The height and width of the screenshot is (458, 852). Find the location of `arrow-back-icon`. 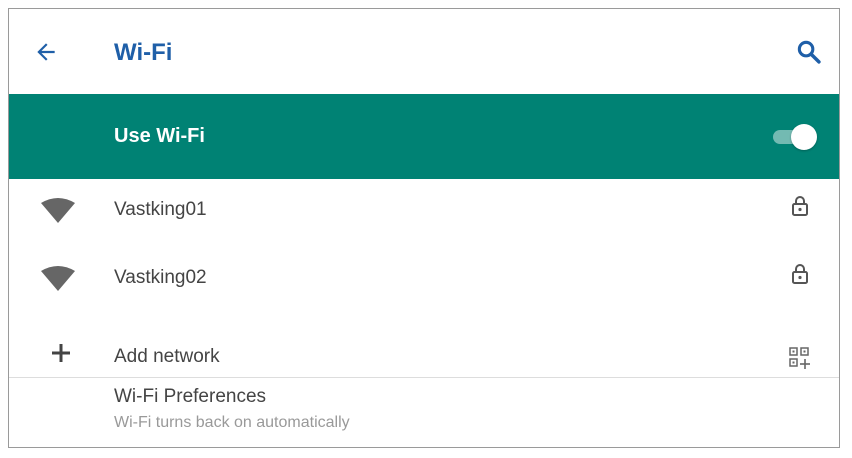

arrow-back-icon is located at coordinates (46, 52).